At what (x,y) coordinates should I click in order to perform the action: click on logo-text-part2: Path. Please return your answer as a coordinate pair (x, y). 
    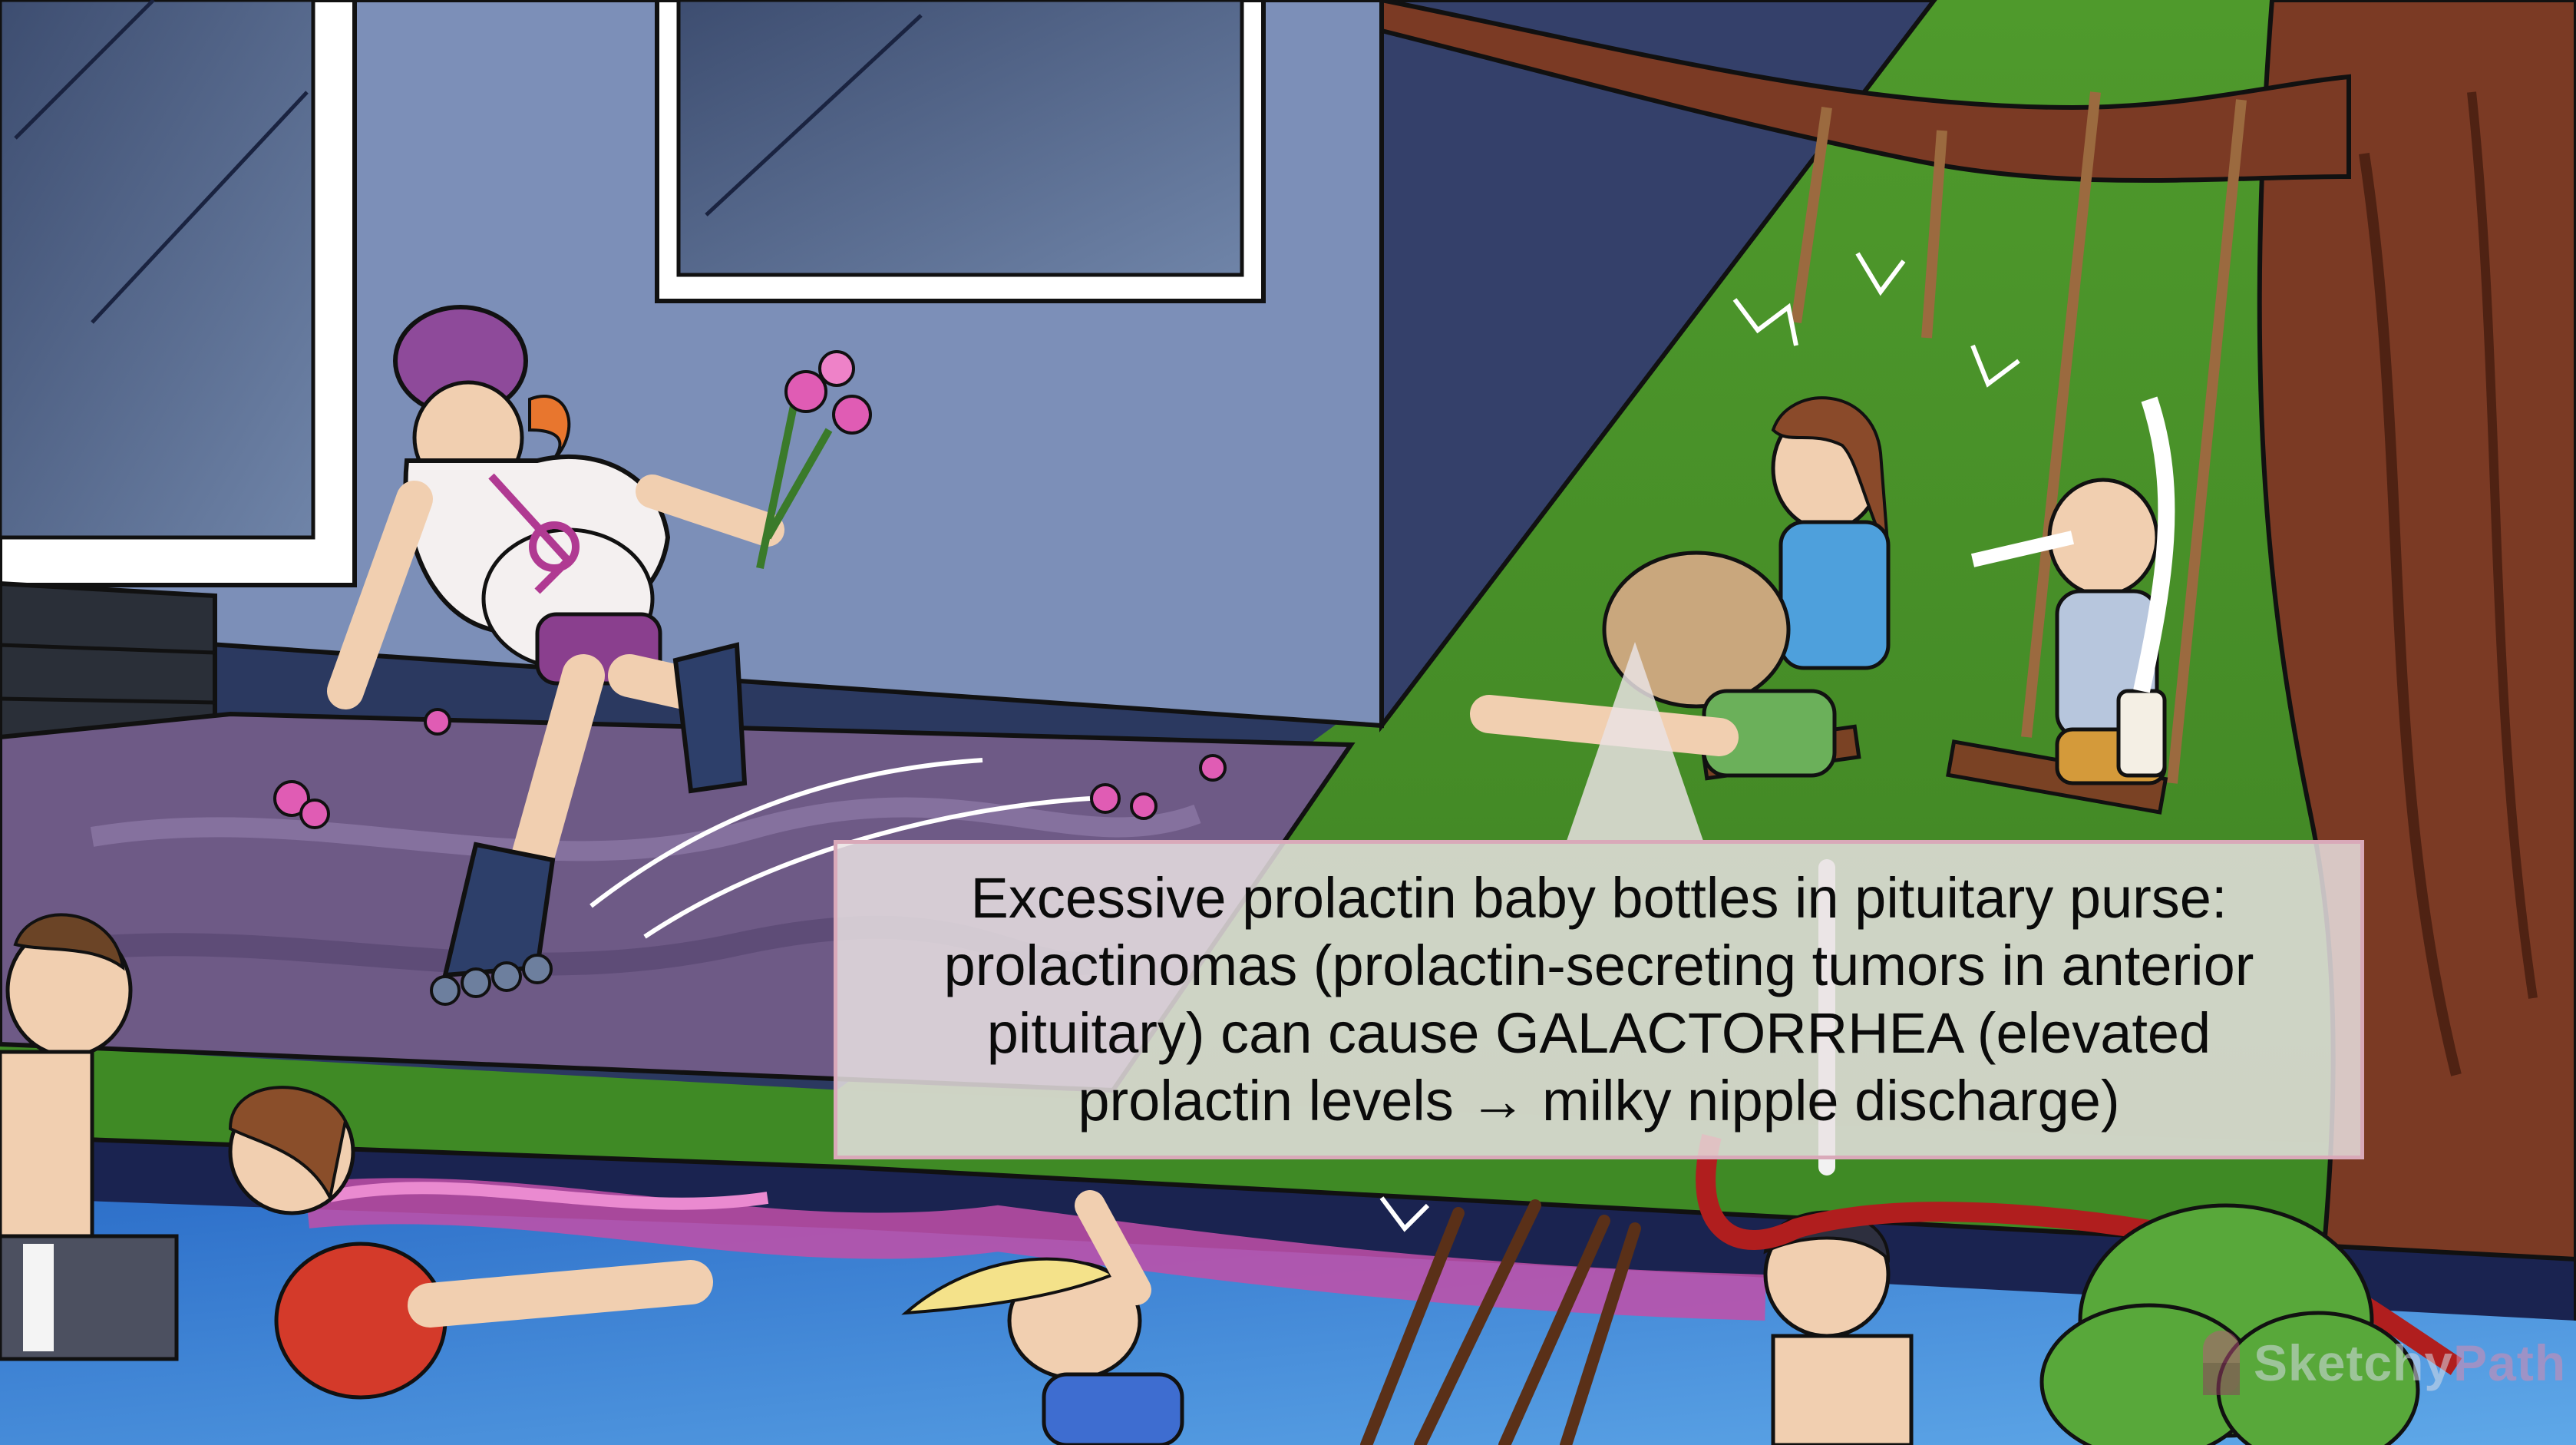
    Looking at the image, I should click on (2510, 1362).